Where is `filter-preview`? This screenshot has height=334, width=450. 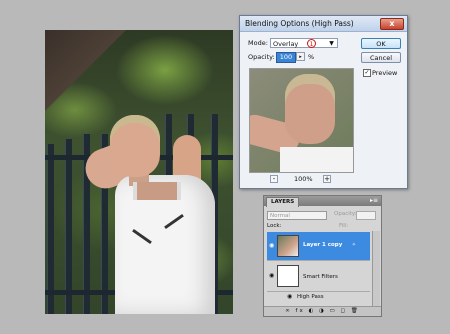
filter-preview is located at coordinates (301, 120).